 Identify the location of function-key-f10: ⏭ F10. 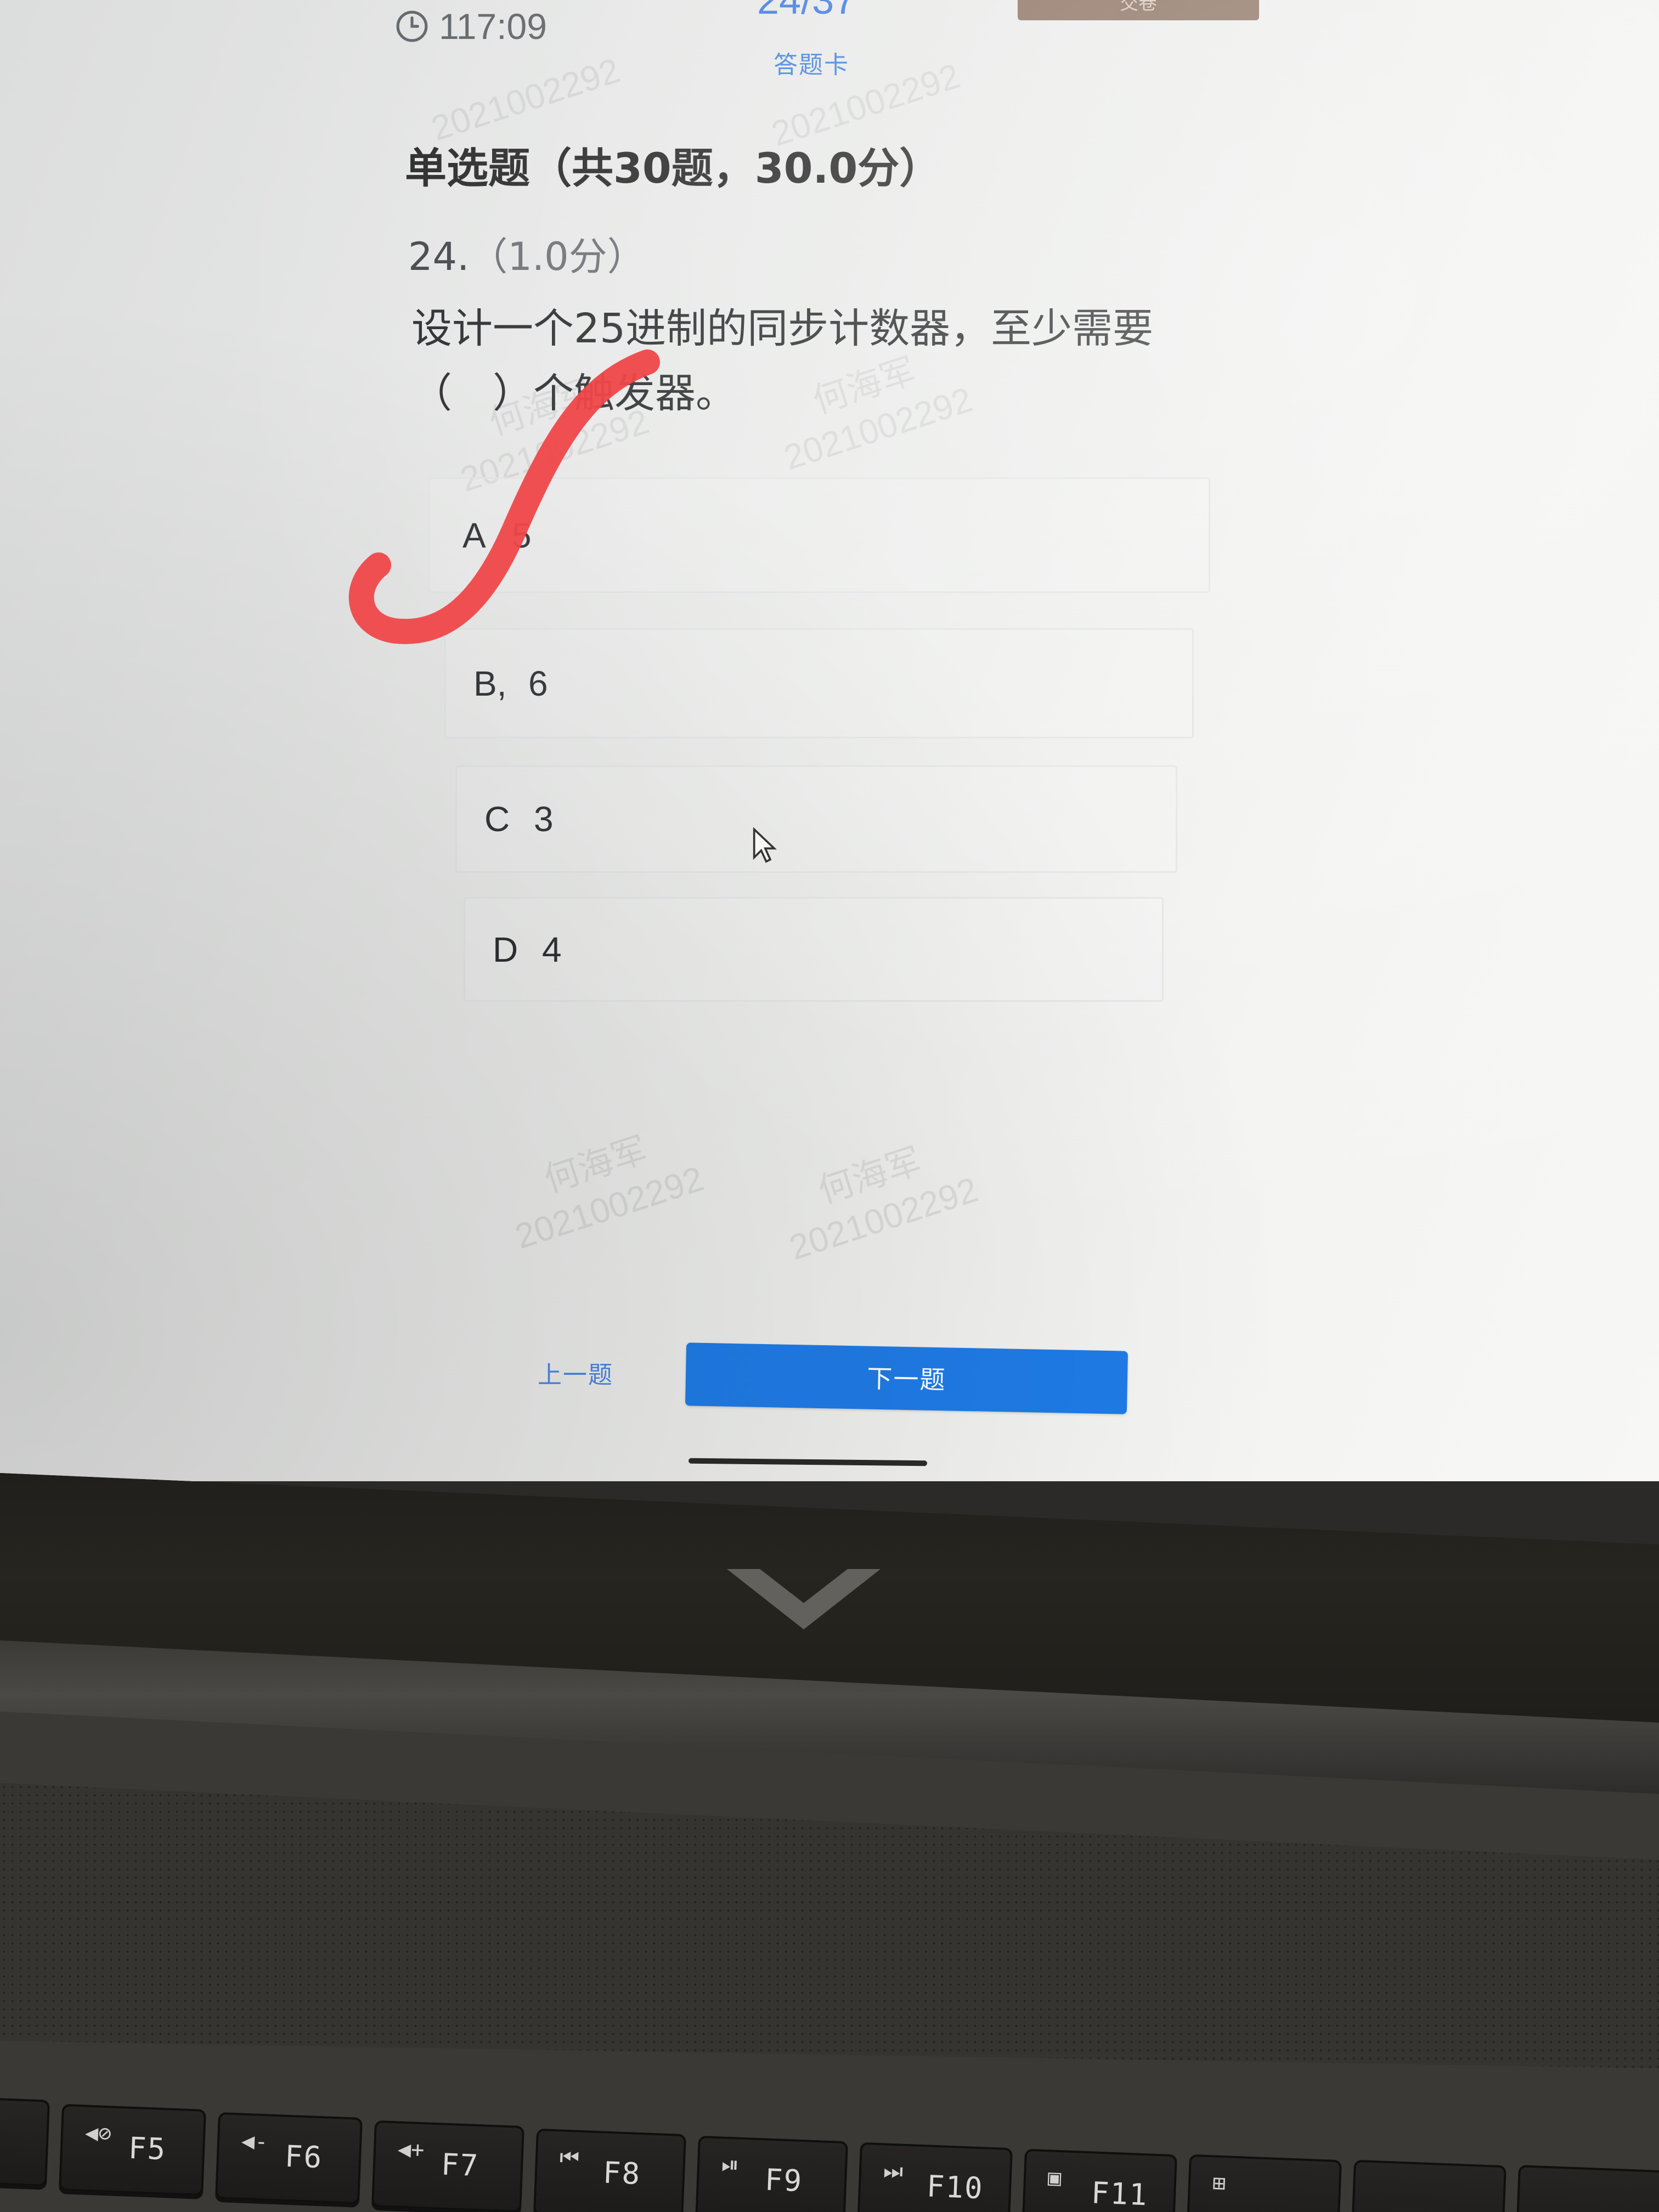
(935, 2177).